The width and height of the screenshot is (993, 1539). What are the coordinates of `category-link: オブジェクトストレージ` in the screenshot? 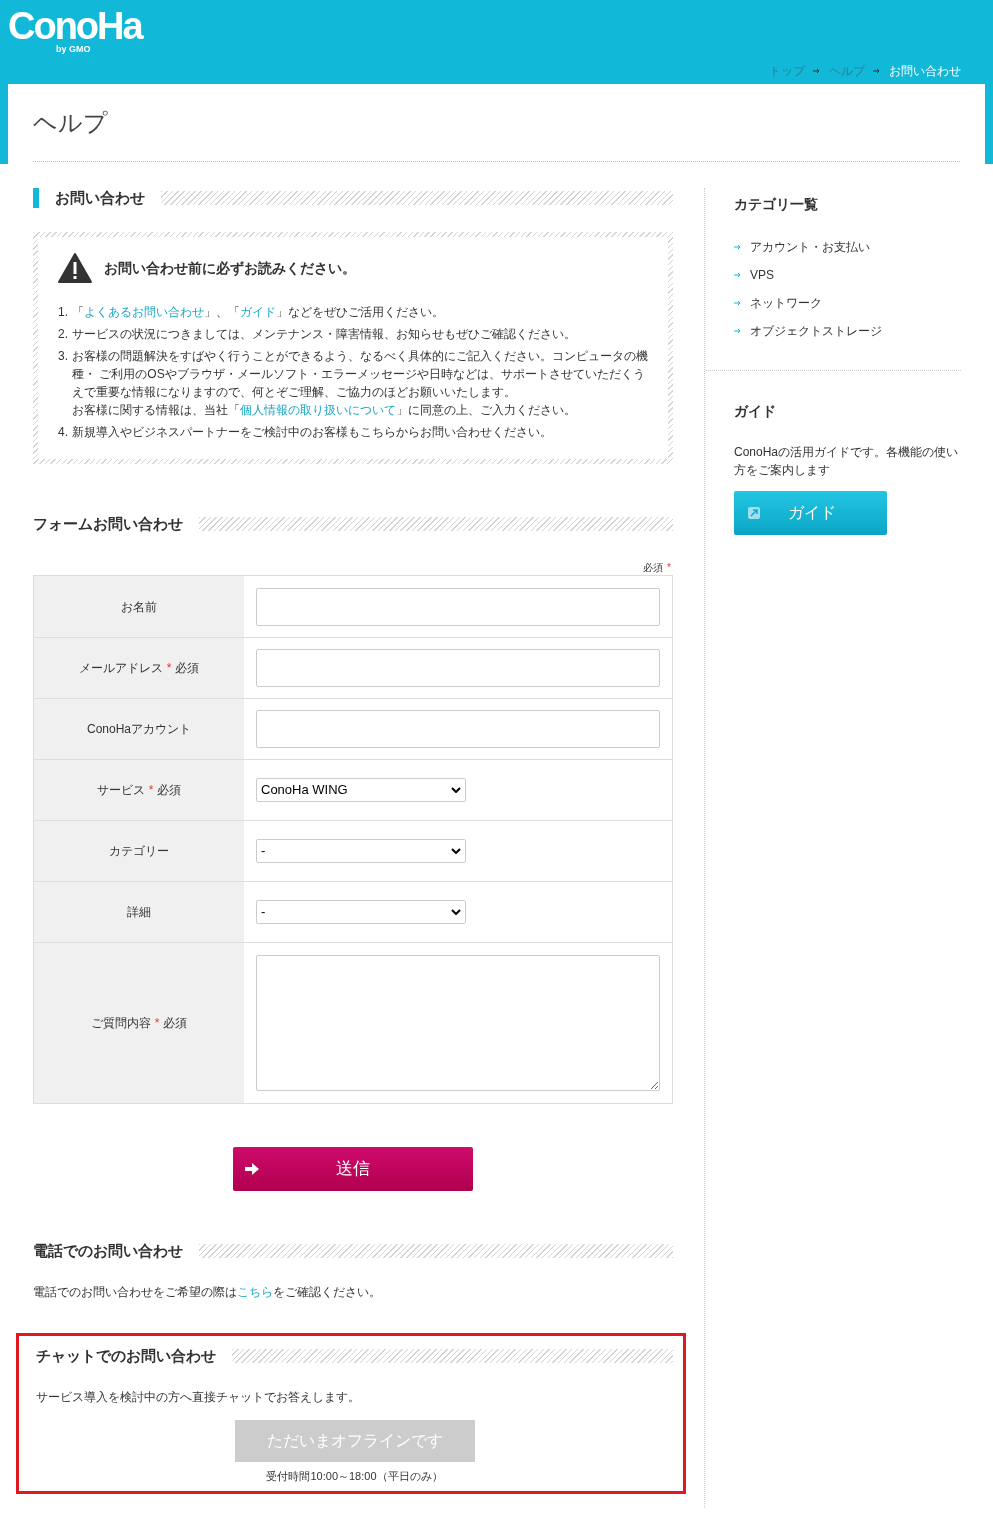 It's located at (816, 331).